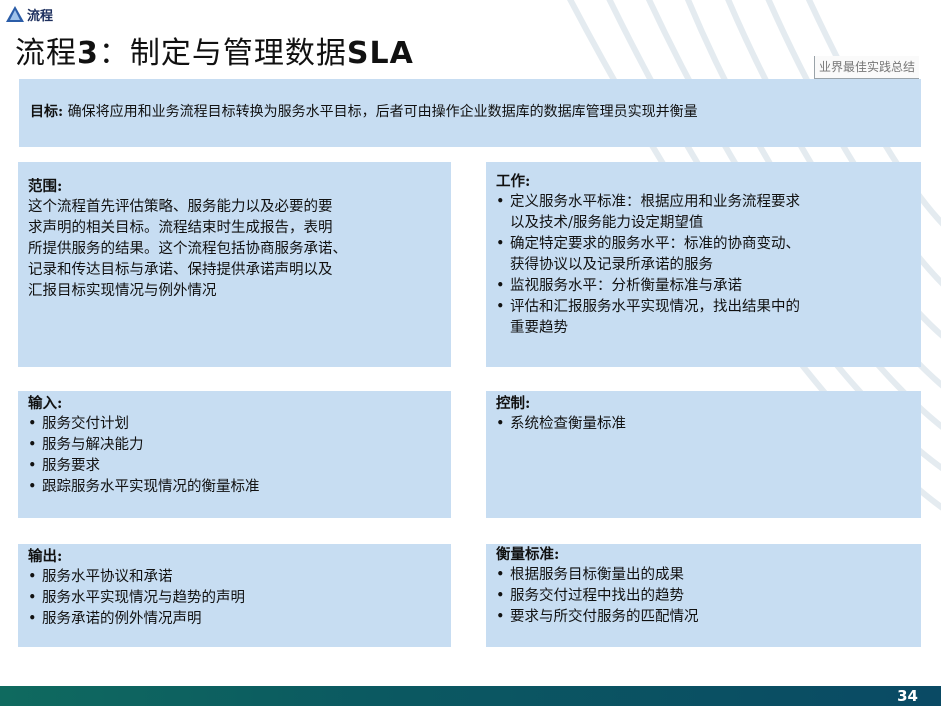 Image resolution: width=941 pixels, height=706 pixels. I want to click on list-item-line: 监视服务水平：分析衡量标准与承诺, so click(626, 286).